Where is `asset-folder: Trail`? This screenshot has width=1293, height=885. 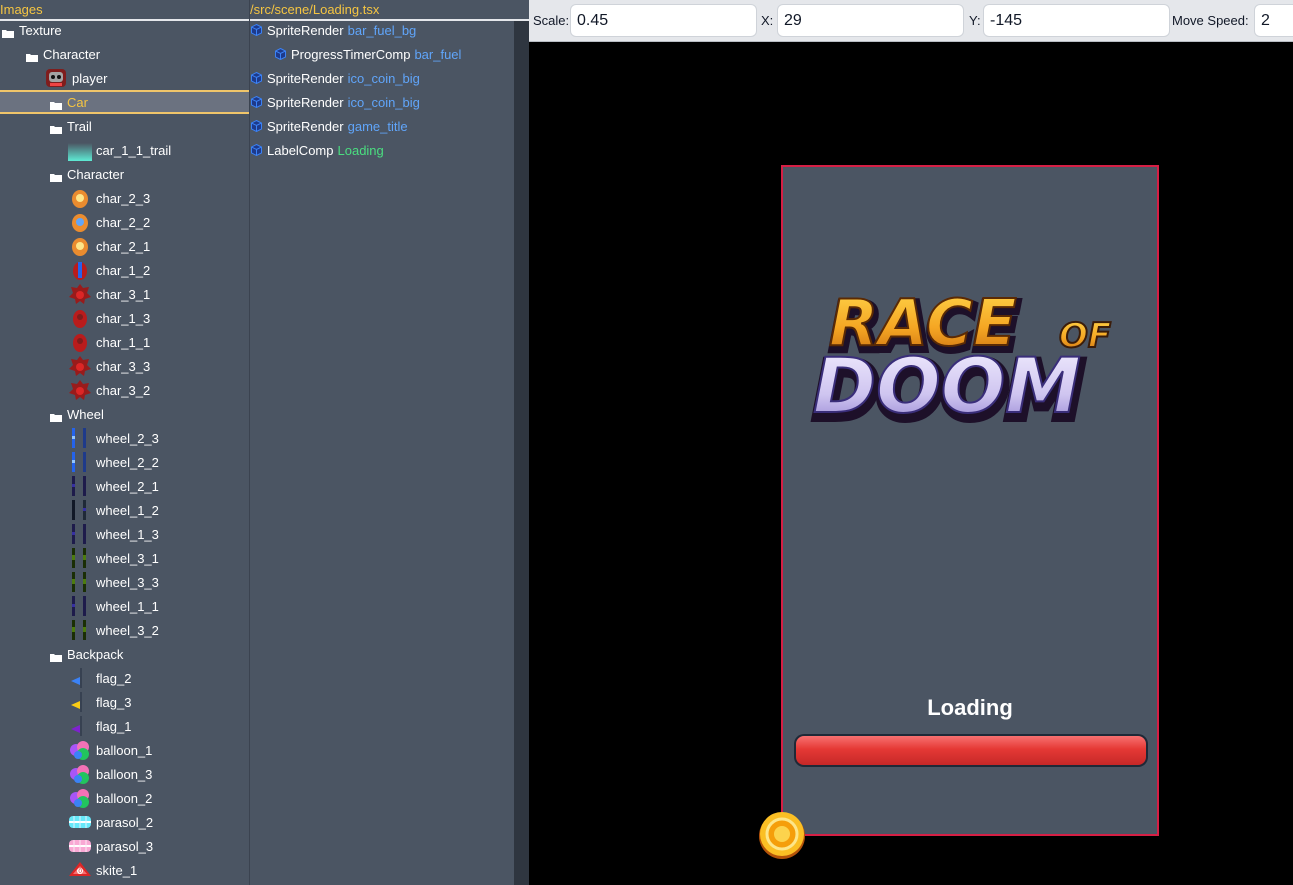 asset-folder: Trail is located at coordinates (124, 126).